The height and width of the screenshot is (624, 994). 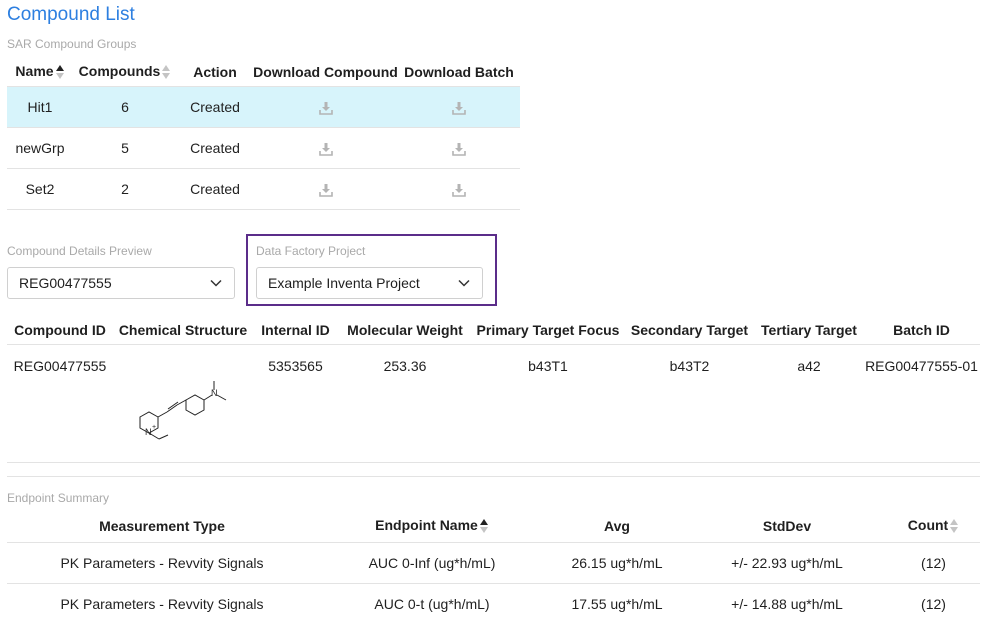 I want to click on column-header-name: Name, so click(x=40, y=72).